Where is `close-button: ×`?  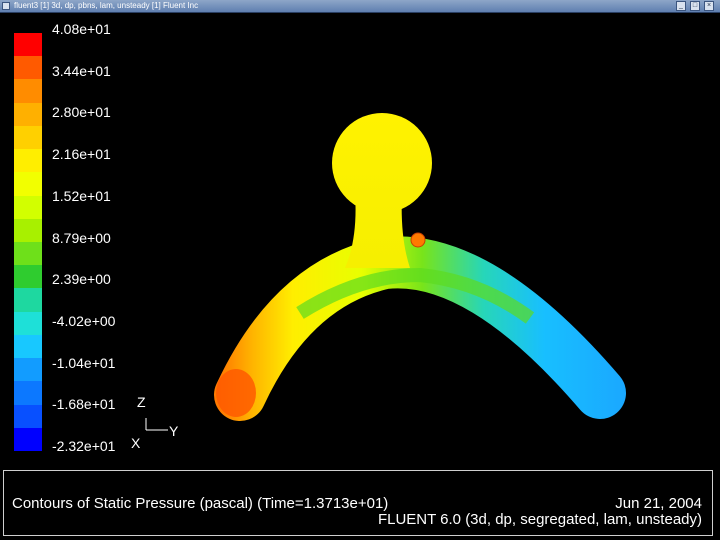 close-button: × is located at coordinates (709, 6).